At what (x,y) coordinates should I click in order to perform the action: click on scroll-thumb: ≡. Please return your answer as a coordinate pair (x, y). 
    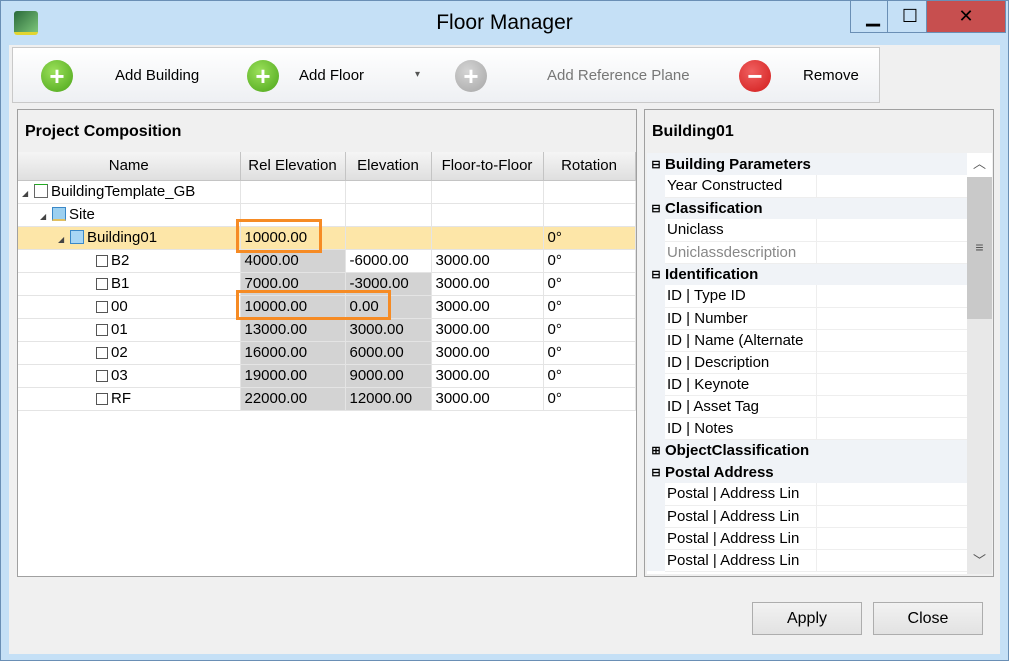
    Looking at the image, I should click on (979, 248).